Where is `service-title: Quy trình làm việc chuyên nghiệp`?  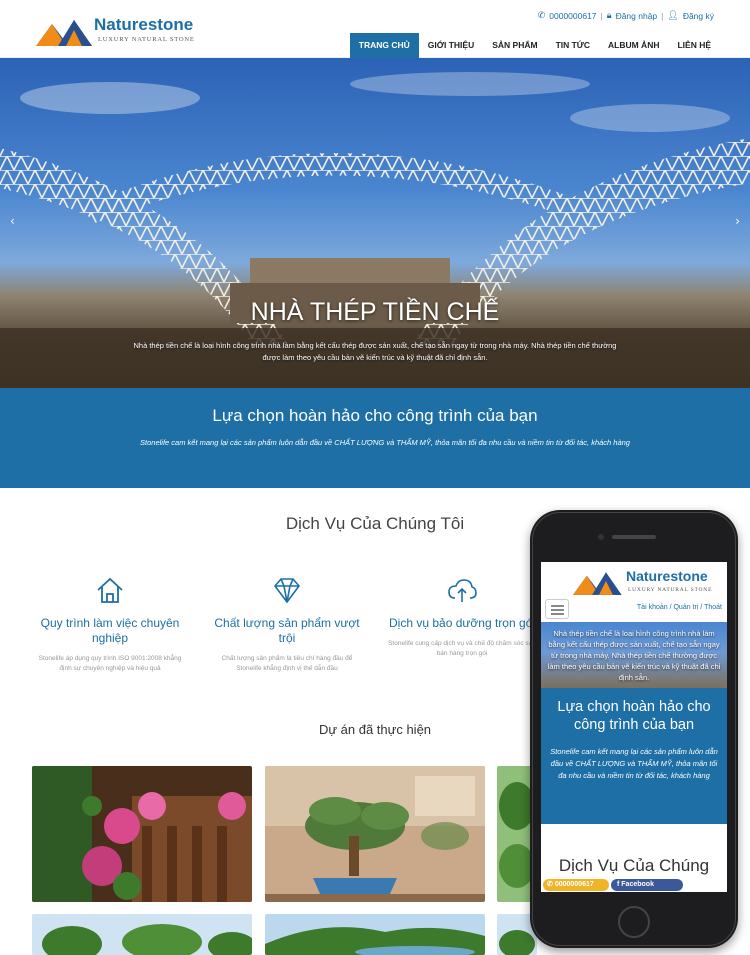
service-title: Quy trình làm việc chuyên nghiệp is located at coordinates (110, 631).